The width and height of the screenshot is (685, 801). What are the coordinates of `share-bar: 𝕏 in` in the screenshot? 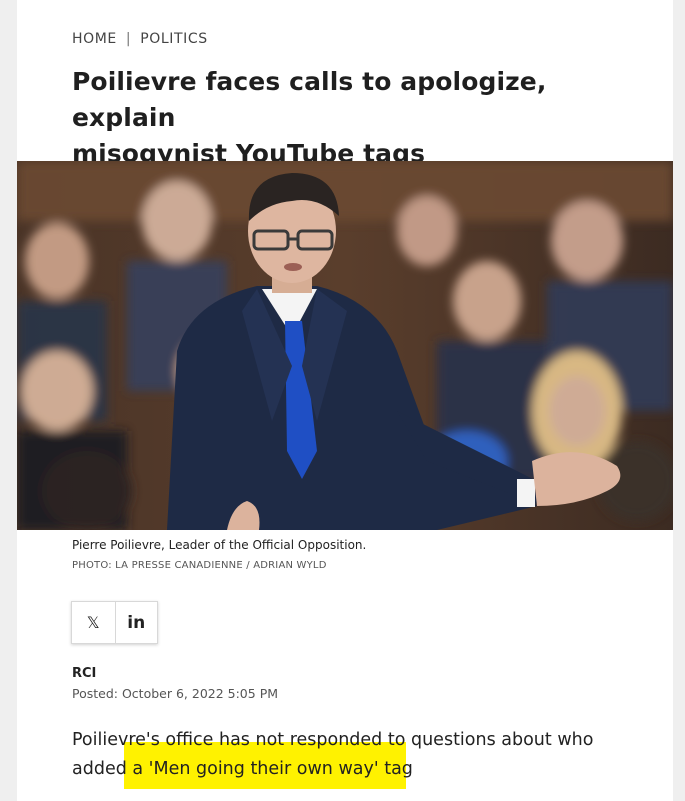 It's located at (114, 622).